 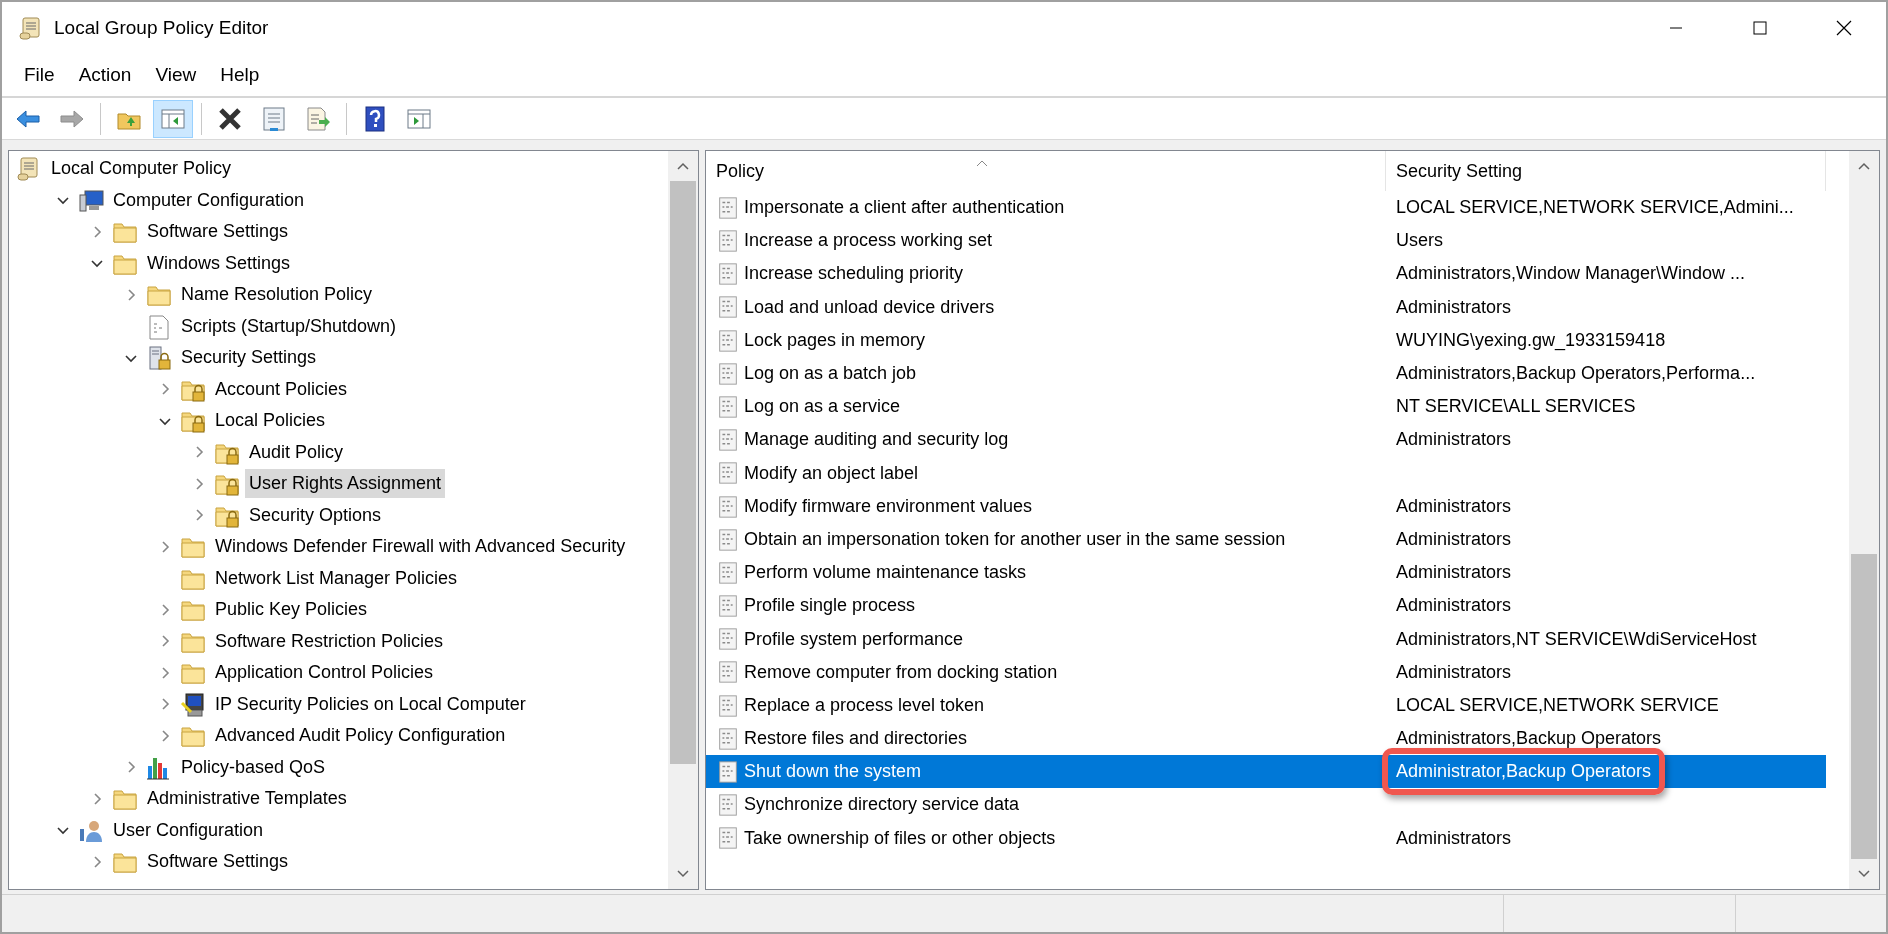 I want to click on tree-item: Security Settings, so click(x=249, y=358).